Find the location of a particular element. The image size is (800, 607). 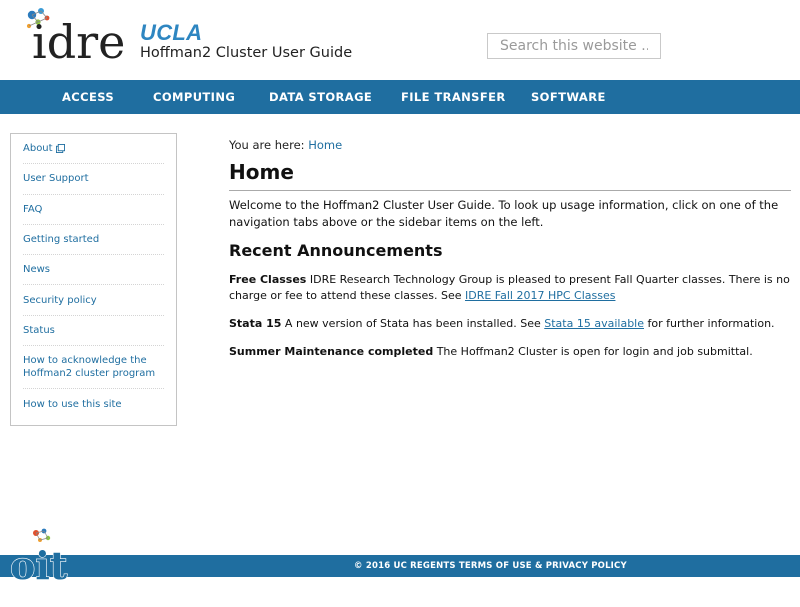

site-branding: UCLA Hoffman2 Cluster User Guide is located at coordinates (246, 42).